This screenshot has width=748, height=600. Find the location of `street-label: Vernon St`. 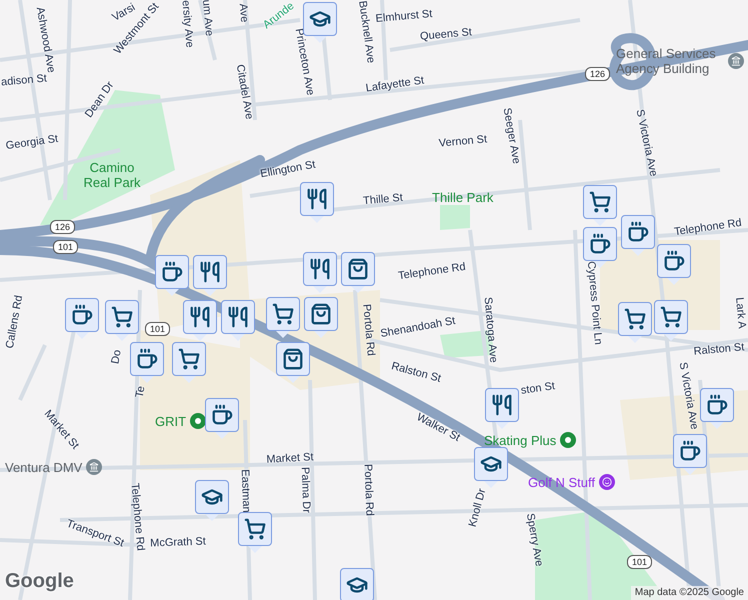

street-label: Vernon St is located at coordinates (463, 142).